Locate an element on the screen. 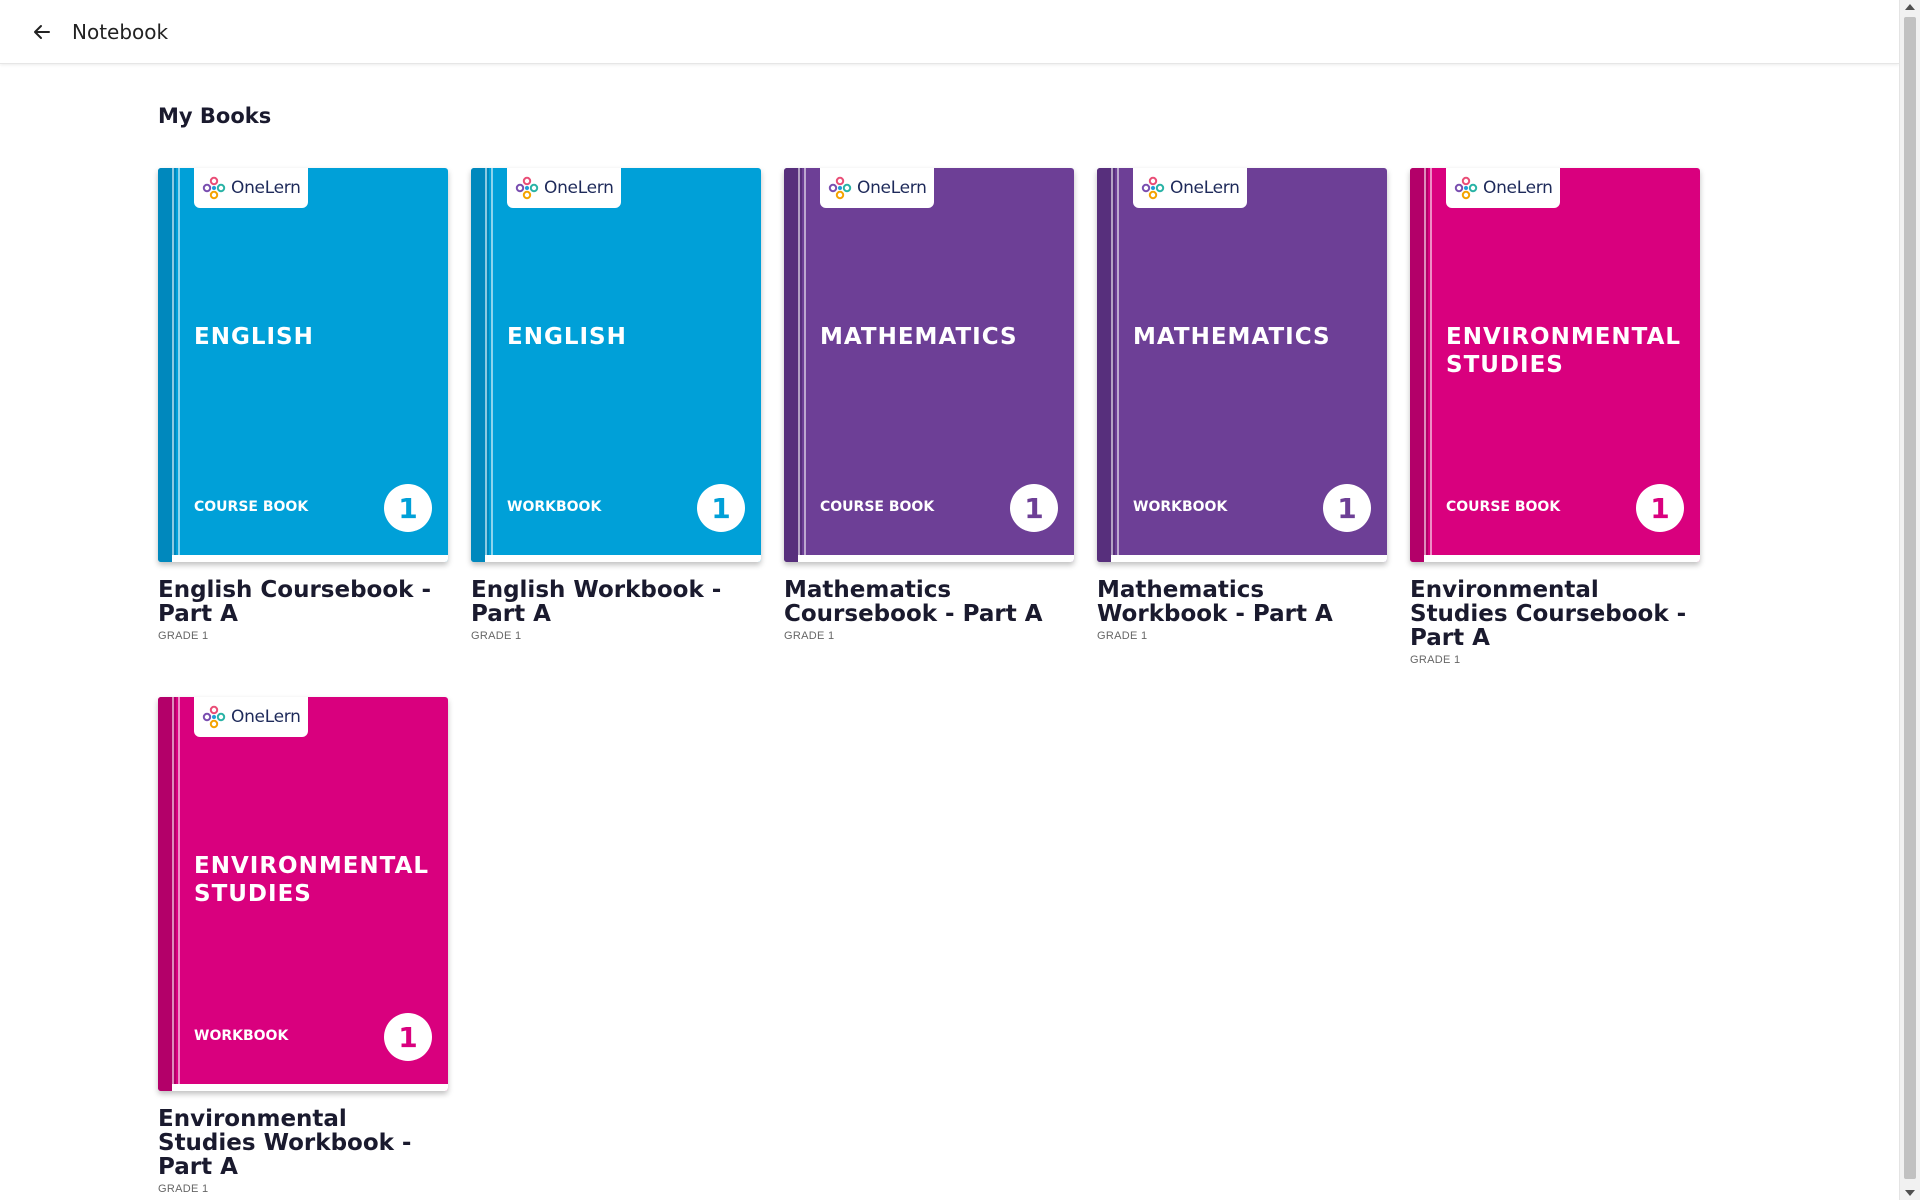 The width and height of the screenshot is (1920, 1200). book-title: Mathematics Workbook - Part A is located at coordinates (1242, 602).